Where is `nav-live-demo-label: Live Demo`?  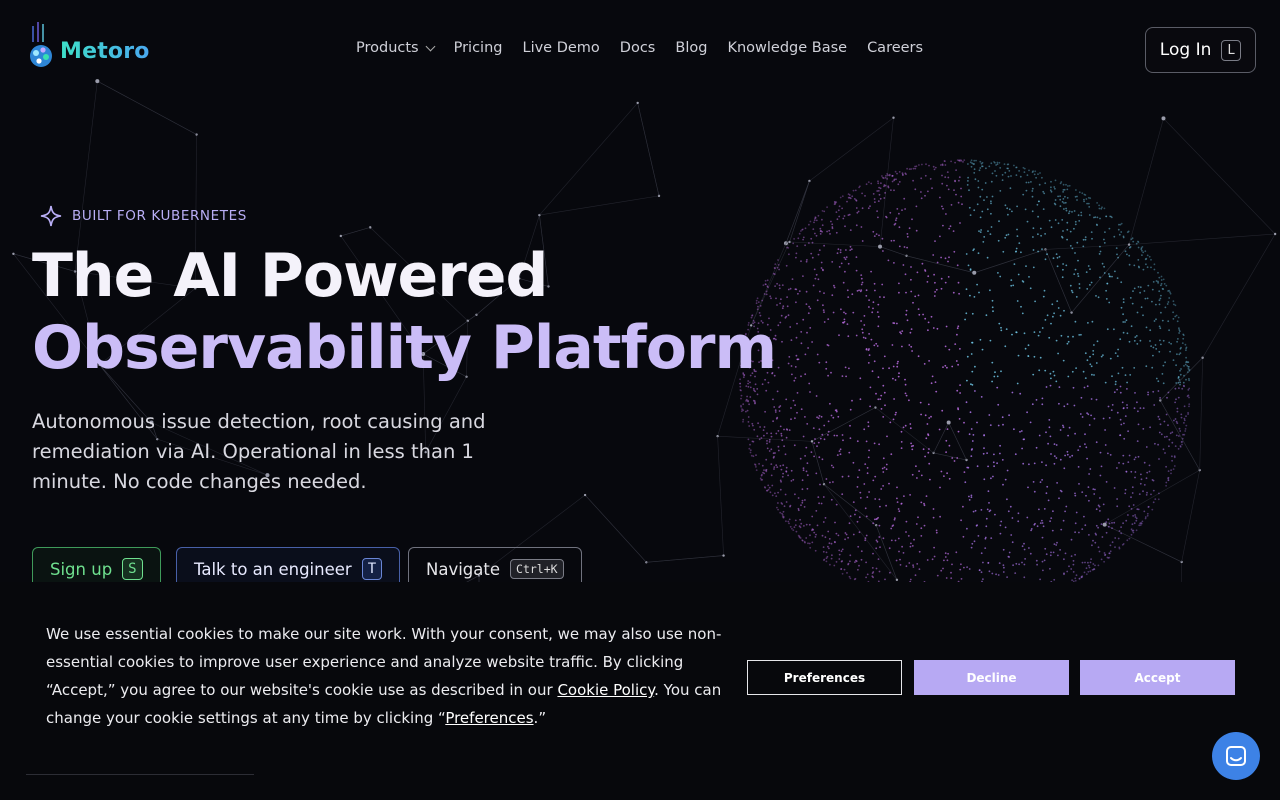 nav-live-demo-label: Live Demo is located at coordinates (561, 48).